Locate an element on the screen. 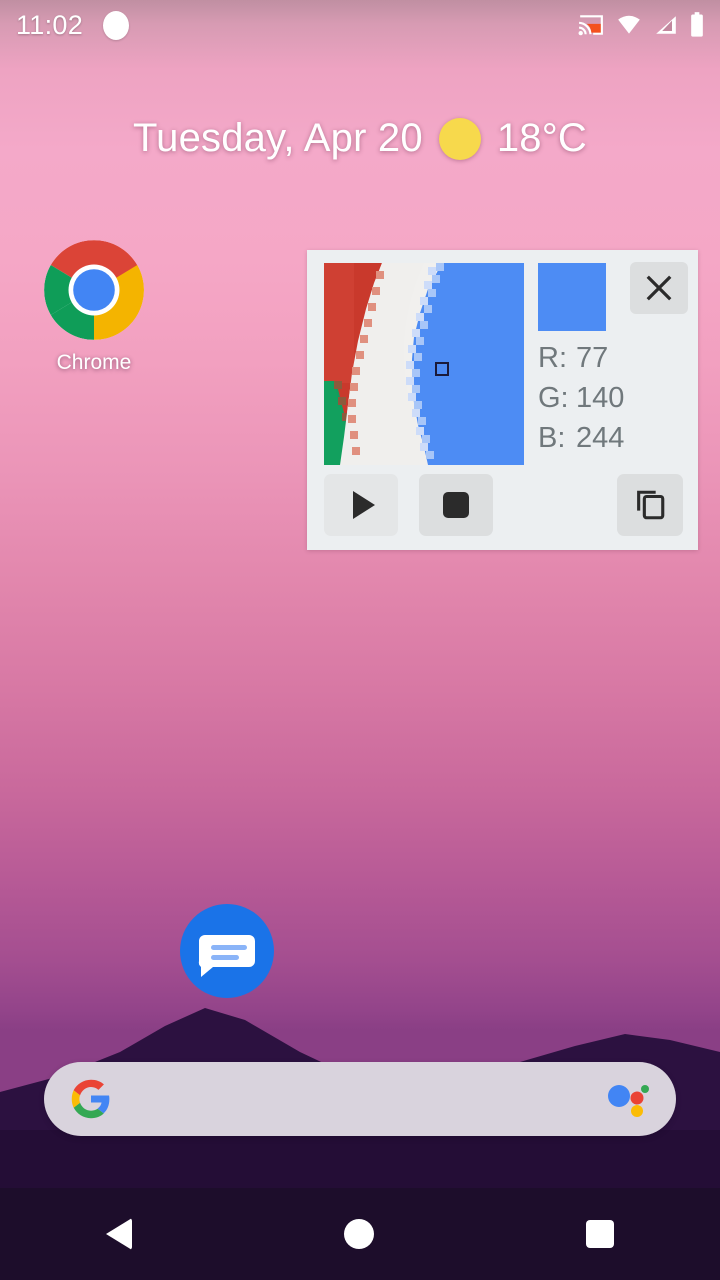  close-icon is located at coordinates (659, 288).